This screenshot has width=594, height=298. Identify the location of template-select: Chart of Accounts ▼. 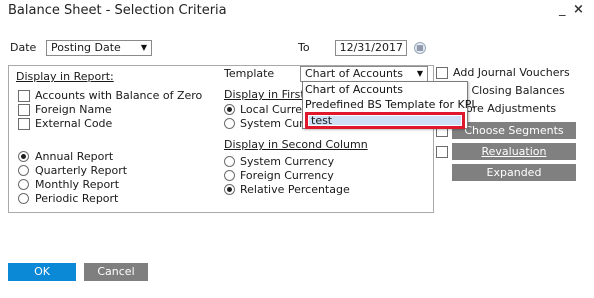
(364, 74).